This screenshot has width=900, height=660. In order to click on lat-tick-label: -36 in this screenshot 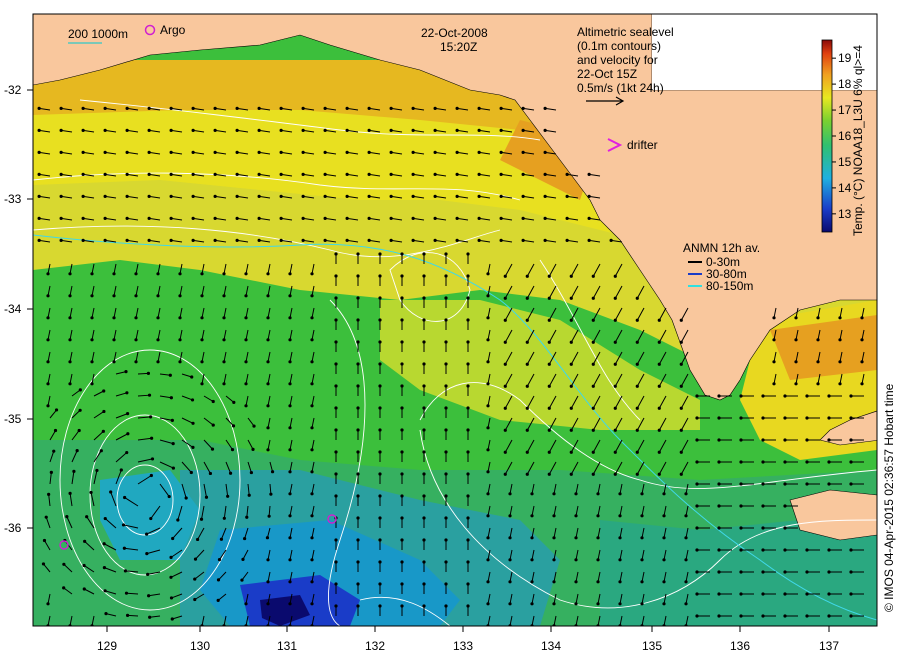, I will do `click(13, 528)`.